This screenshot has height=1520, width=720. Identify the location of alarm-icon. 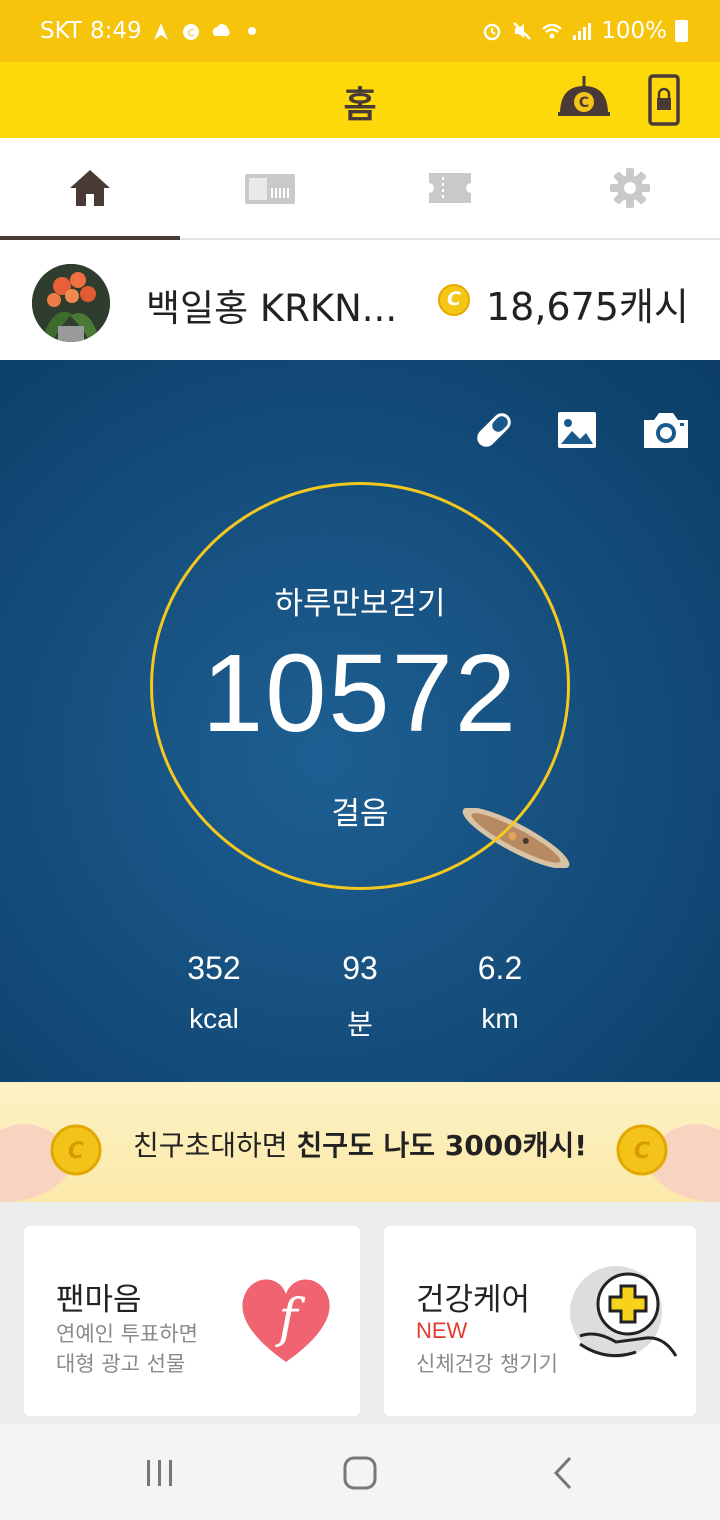
(492, 32).